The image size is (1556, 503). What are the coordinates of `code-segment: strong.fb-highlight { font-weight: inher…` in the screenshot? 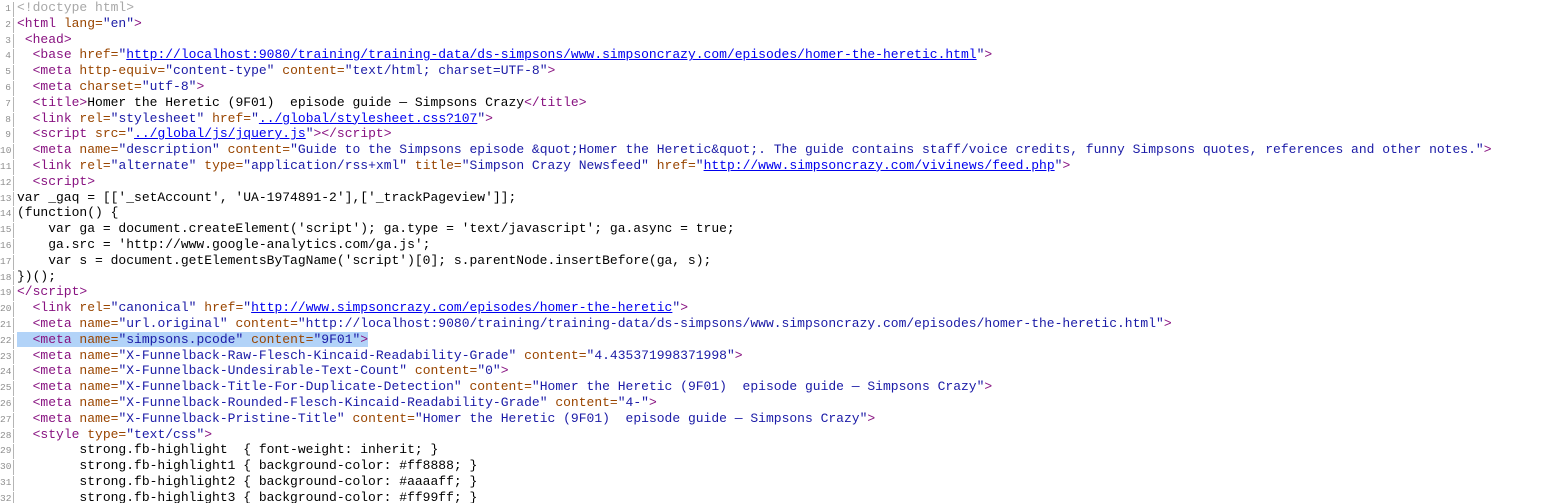 It's located at (228, 450).